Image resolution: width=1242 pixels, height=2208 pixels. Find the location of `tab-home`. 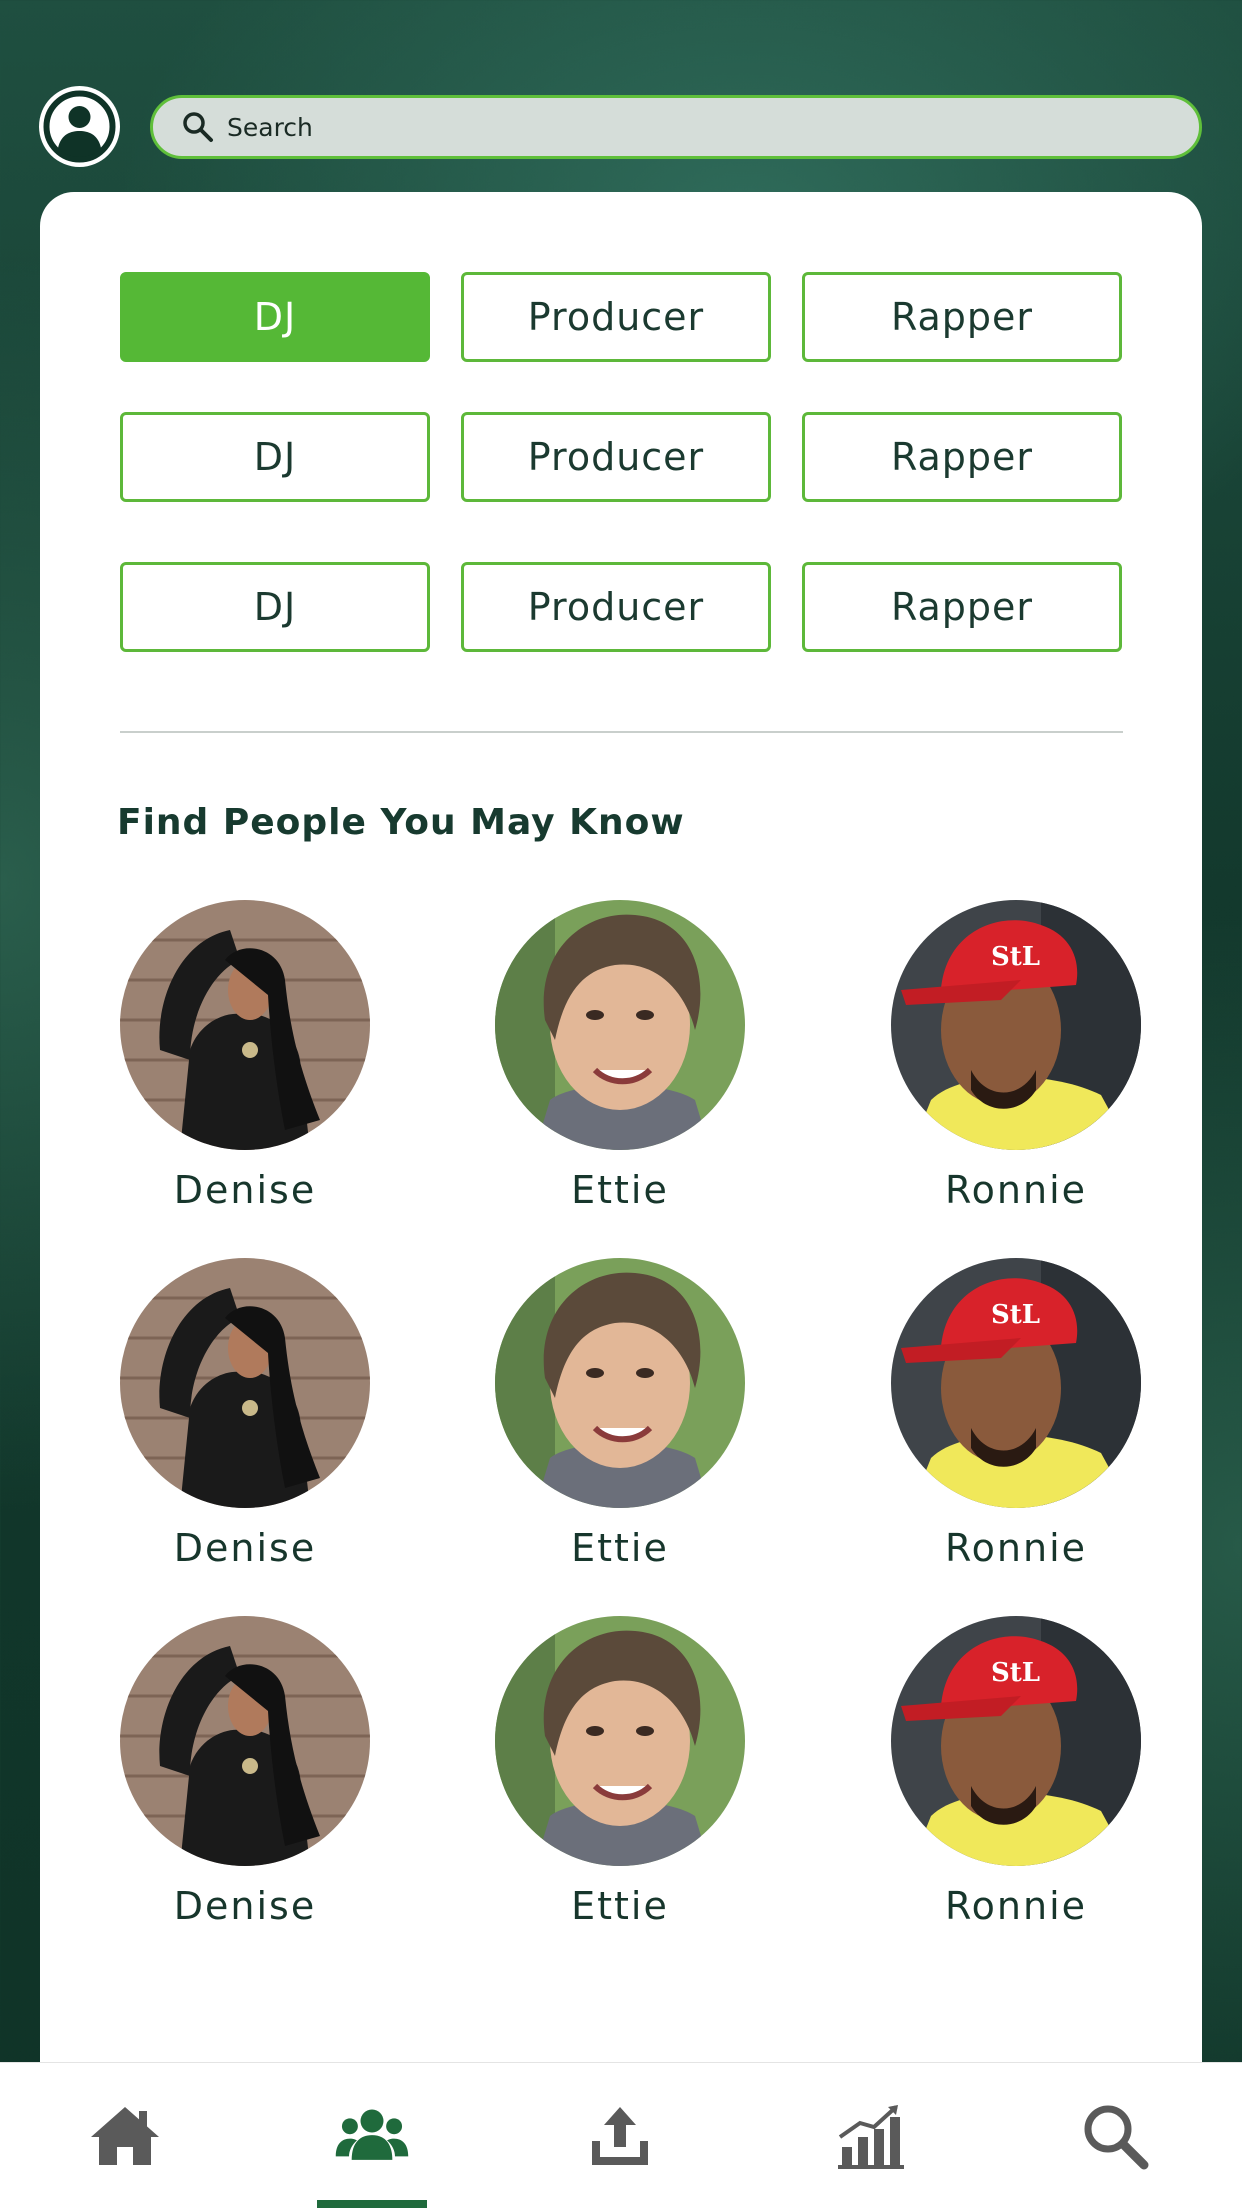

tab-home is located at coordinates (125, 2135).